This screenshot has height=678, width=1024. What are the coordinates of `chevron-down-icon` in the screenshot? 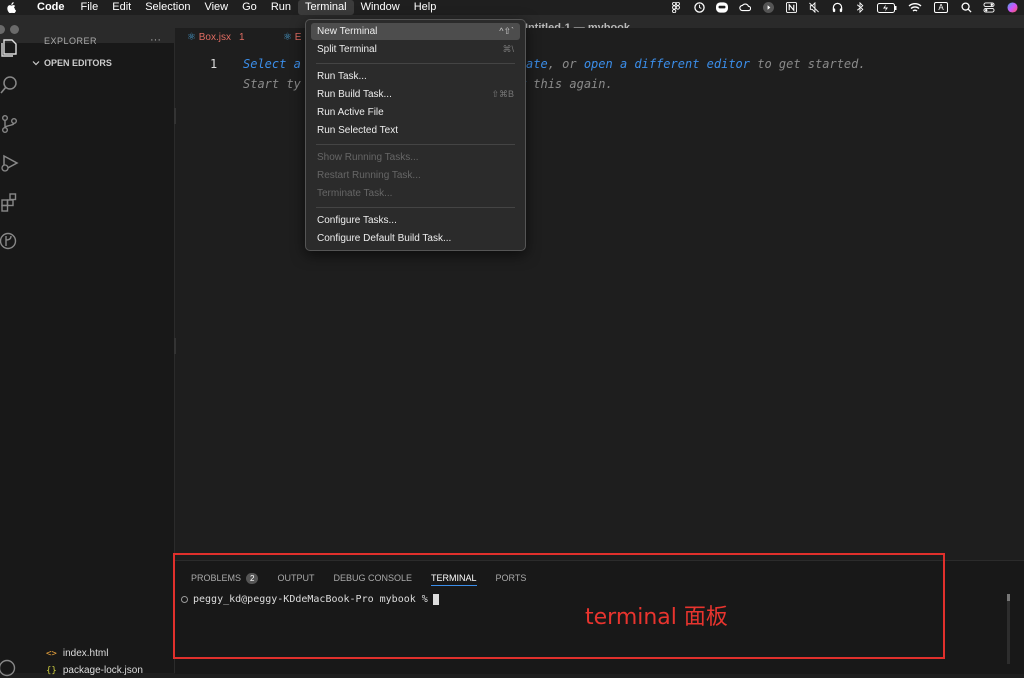 It's located at (36, 63).